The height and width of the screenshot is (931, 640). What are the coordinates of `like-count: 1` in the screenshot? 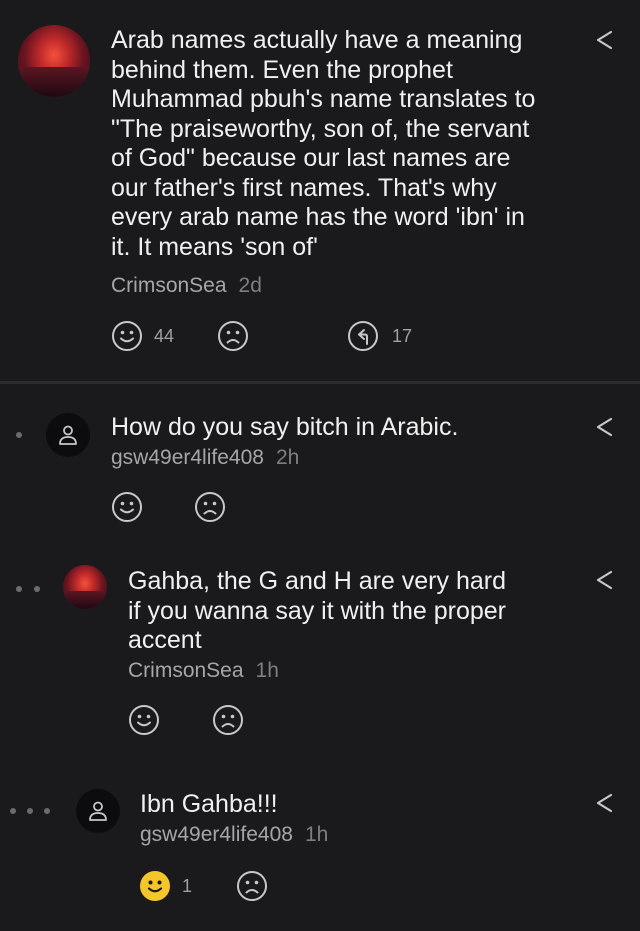 It's located at (187, 886).